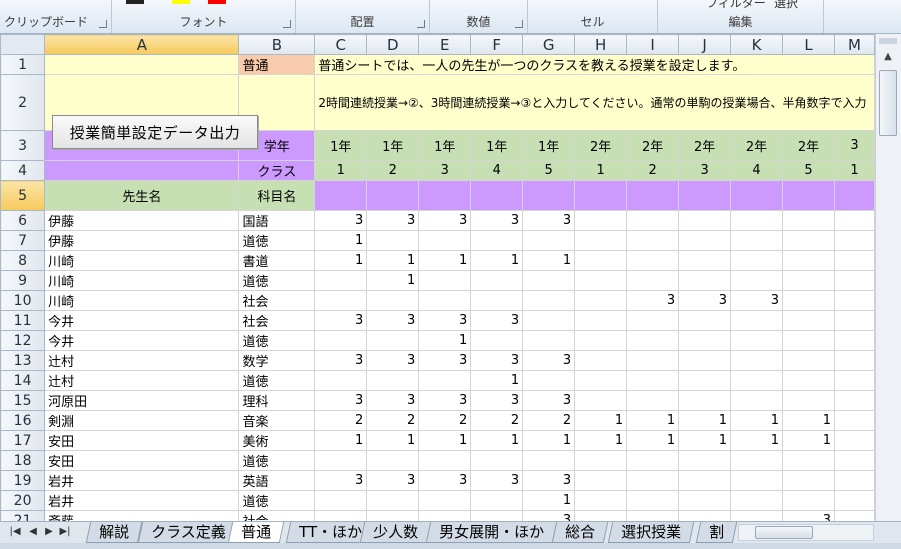  What do you see at coordinates (103, 24) in the screenshot?
I see `clipboard-launcher-icon` at bounding box center [103, 24].